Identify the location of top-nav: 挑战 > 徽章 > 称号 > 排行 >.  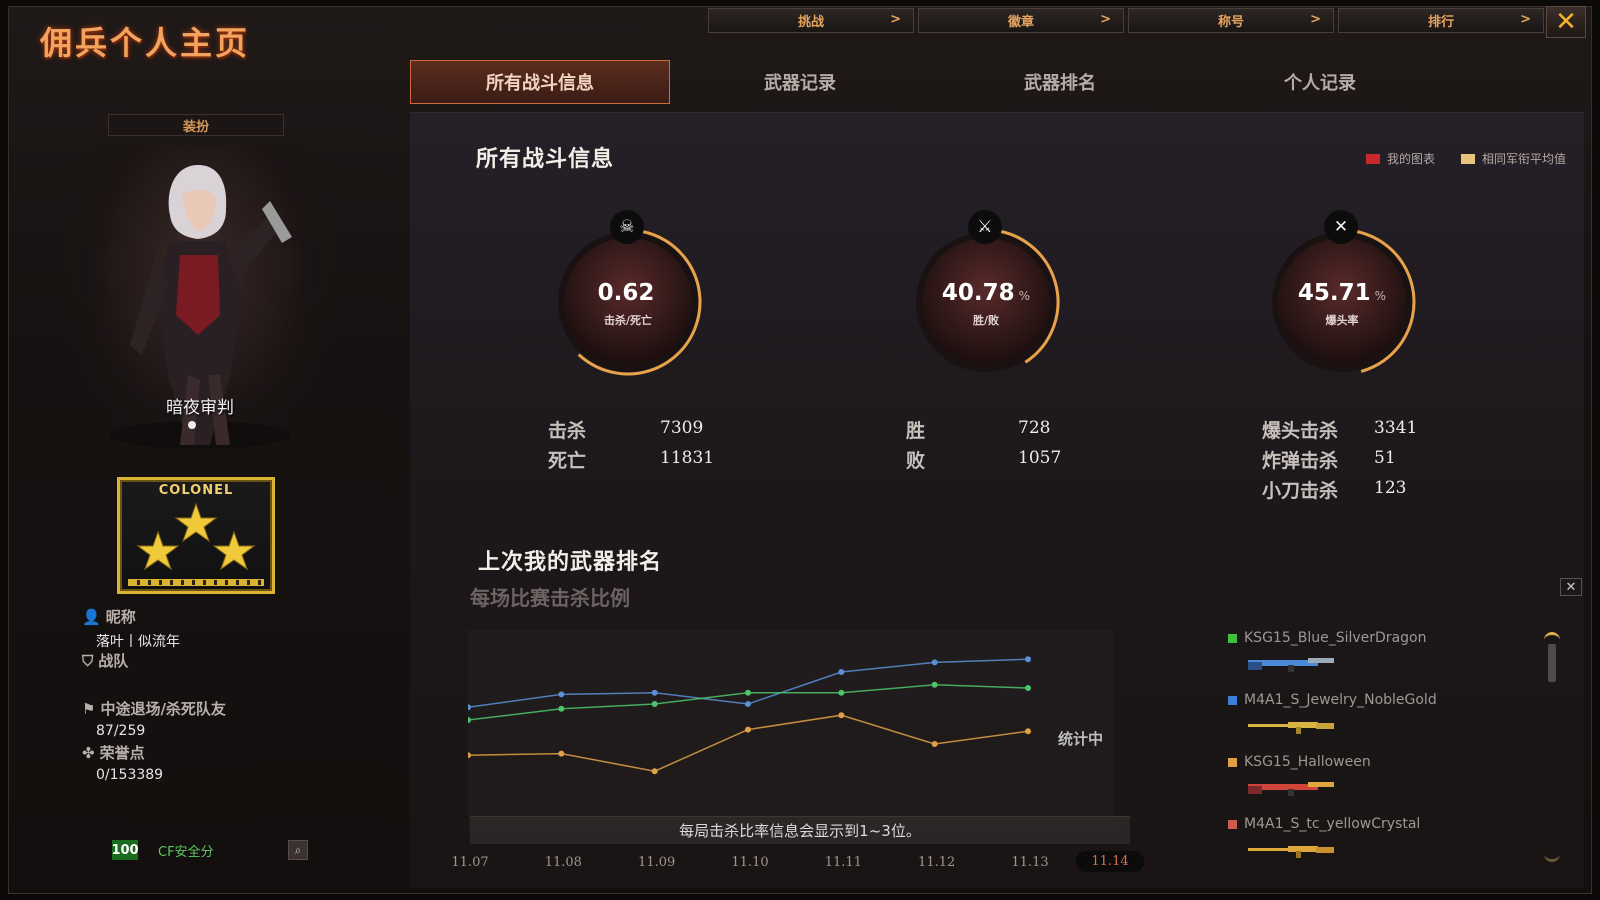
(1126, 20).